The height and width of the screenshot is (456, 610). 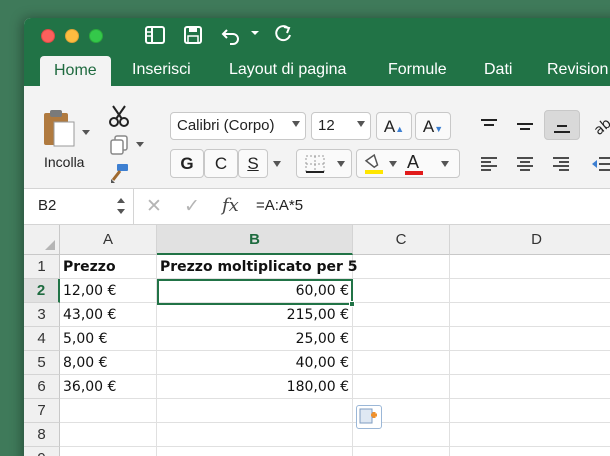 What do you see at coordinates (598, 125) in the screenshot?
I see `orientation-button: ab` at bounding box center [598, 125].